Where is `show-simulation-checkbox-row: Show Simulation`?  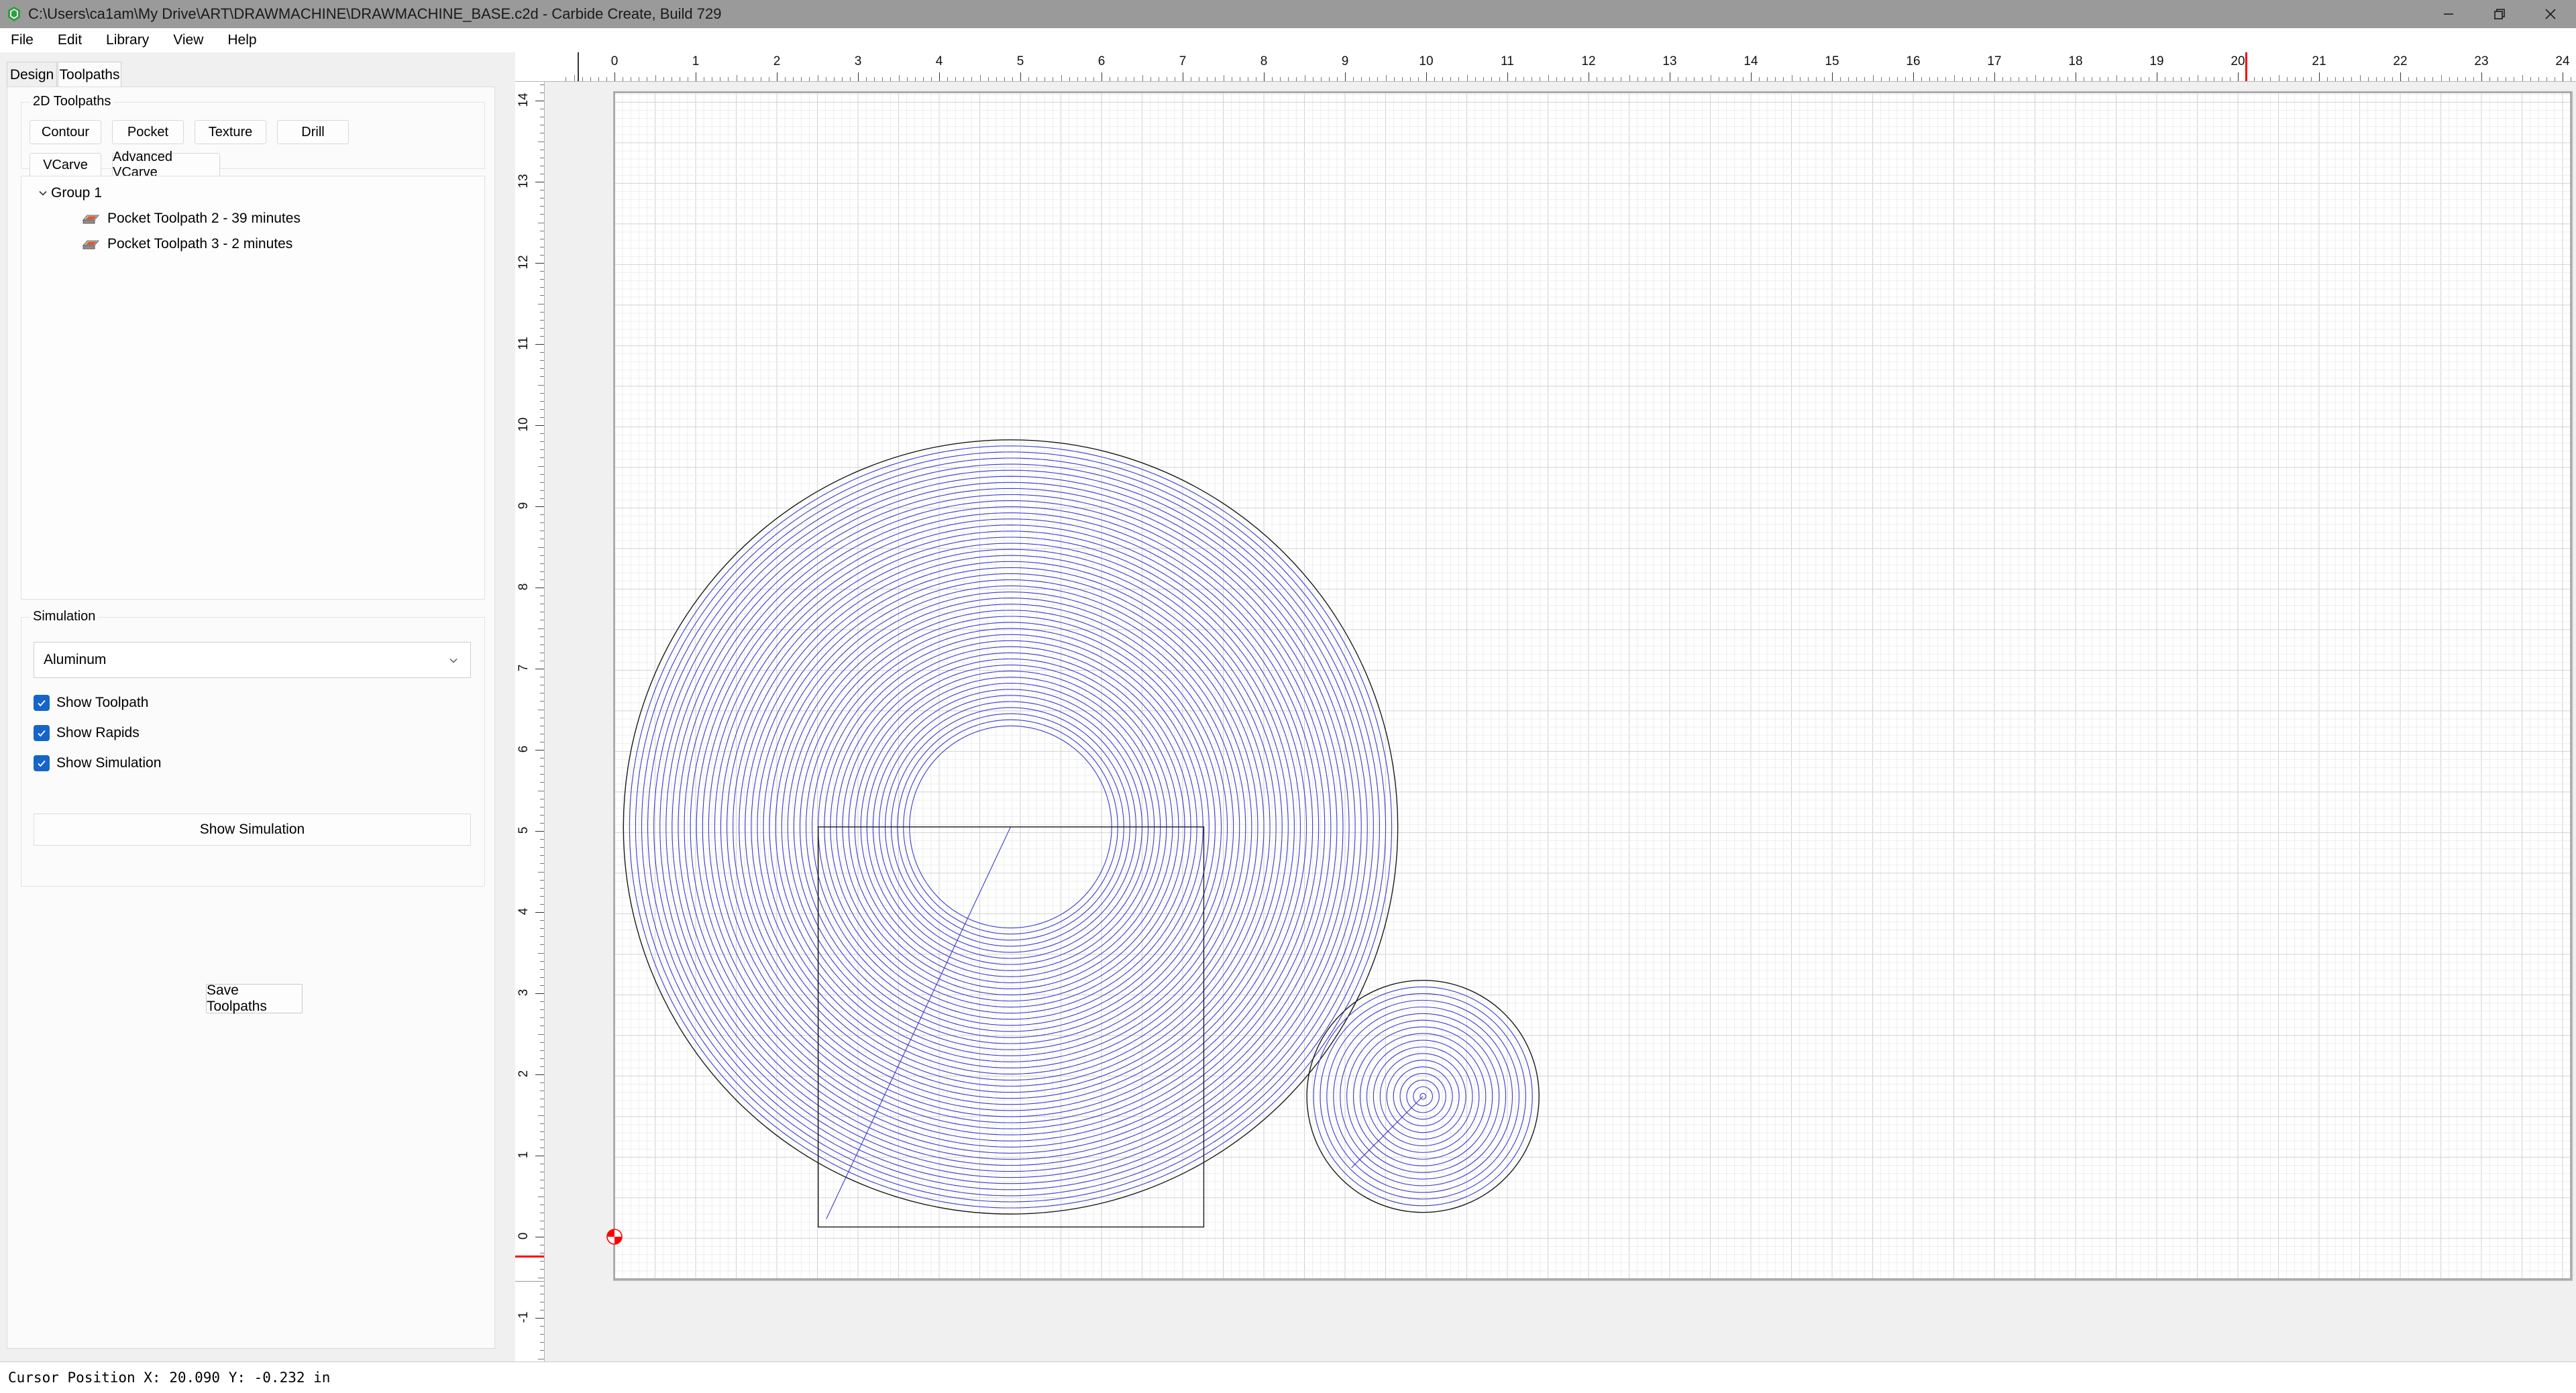 show-simulation-checkbox-row: Show Simulation is located at coordinates (97, 763).